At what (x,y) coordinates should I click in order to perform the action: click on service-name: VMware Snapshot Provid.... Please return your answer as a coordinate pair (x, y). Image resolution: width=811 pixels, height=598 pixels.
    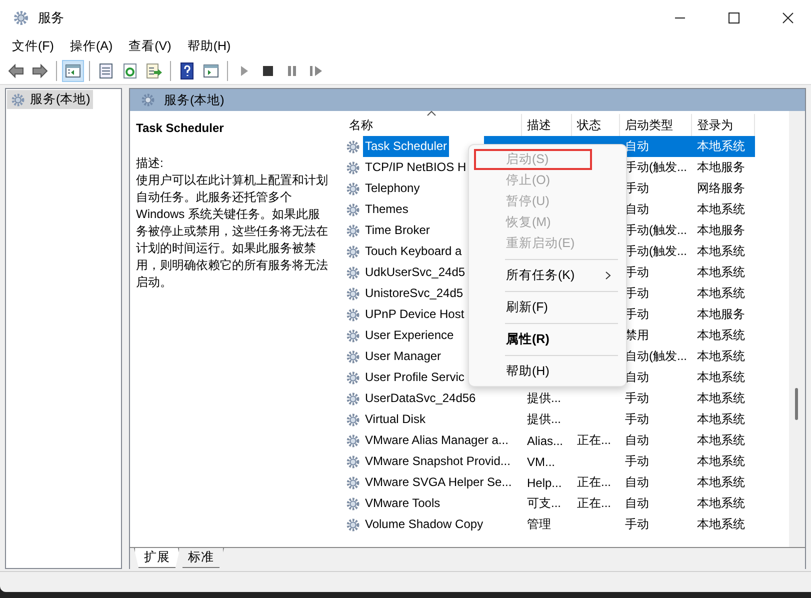
    Looking at the image, I should click on (437, 461).